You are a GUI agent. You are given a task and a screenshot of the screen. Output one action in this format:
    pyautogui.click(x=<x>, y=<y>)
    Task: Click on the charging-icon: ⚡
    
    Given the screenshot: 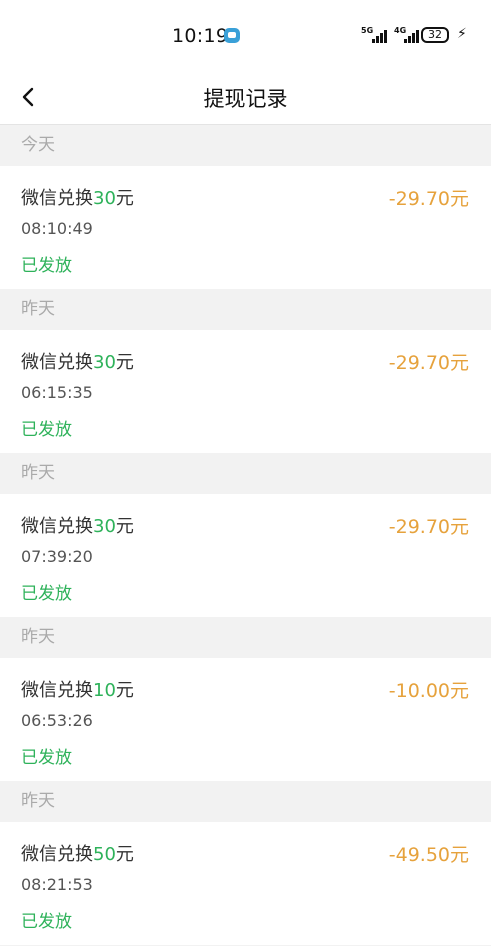 What is the action you would take?
    pyautogui.click(x=462, y=34)
    